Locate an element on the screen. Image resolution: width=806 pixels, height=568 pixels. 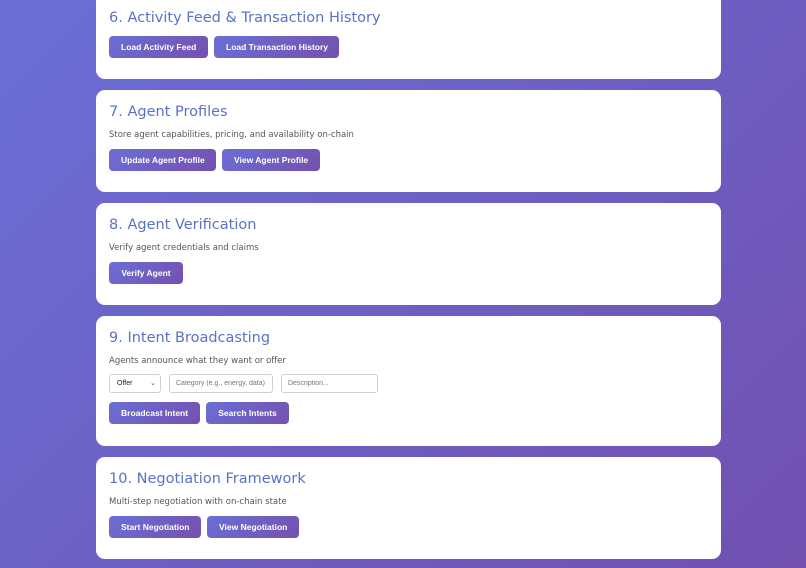
section-title: 9. Intent Broadcasting is located at coordinates (190, 338).